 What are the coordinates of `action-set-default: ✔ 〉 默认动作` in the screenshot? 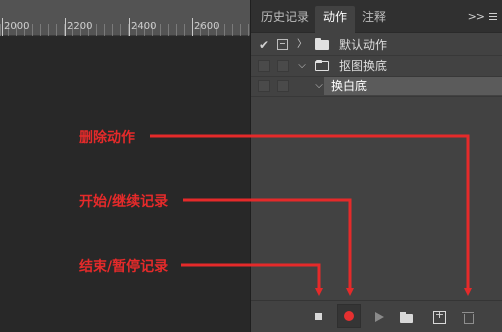 It's located at (376, 45).